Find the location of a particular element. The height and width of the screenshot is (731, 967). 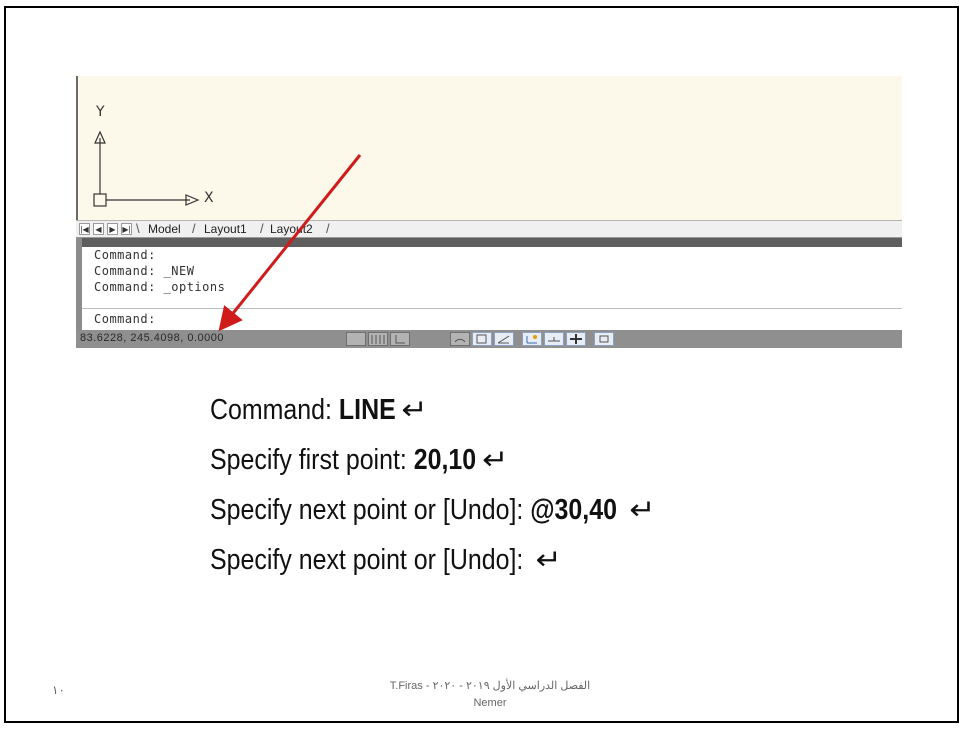

ortho-button is located at coordinates (400, 339).